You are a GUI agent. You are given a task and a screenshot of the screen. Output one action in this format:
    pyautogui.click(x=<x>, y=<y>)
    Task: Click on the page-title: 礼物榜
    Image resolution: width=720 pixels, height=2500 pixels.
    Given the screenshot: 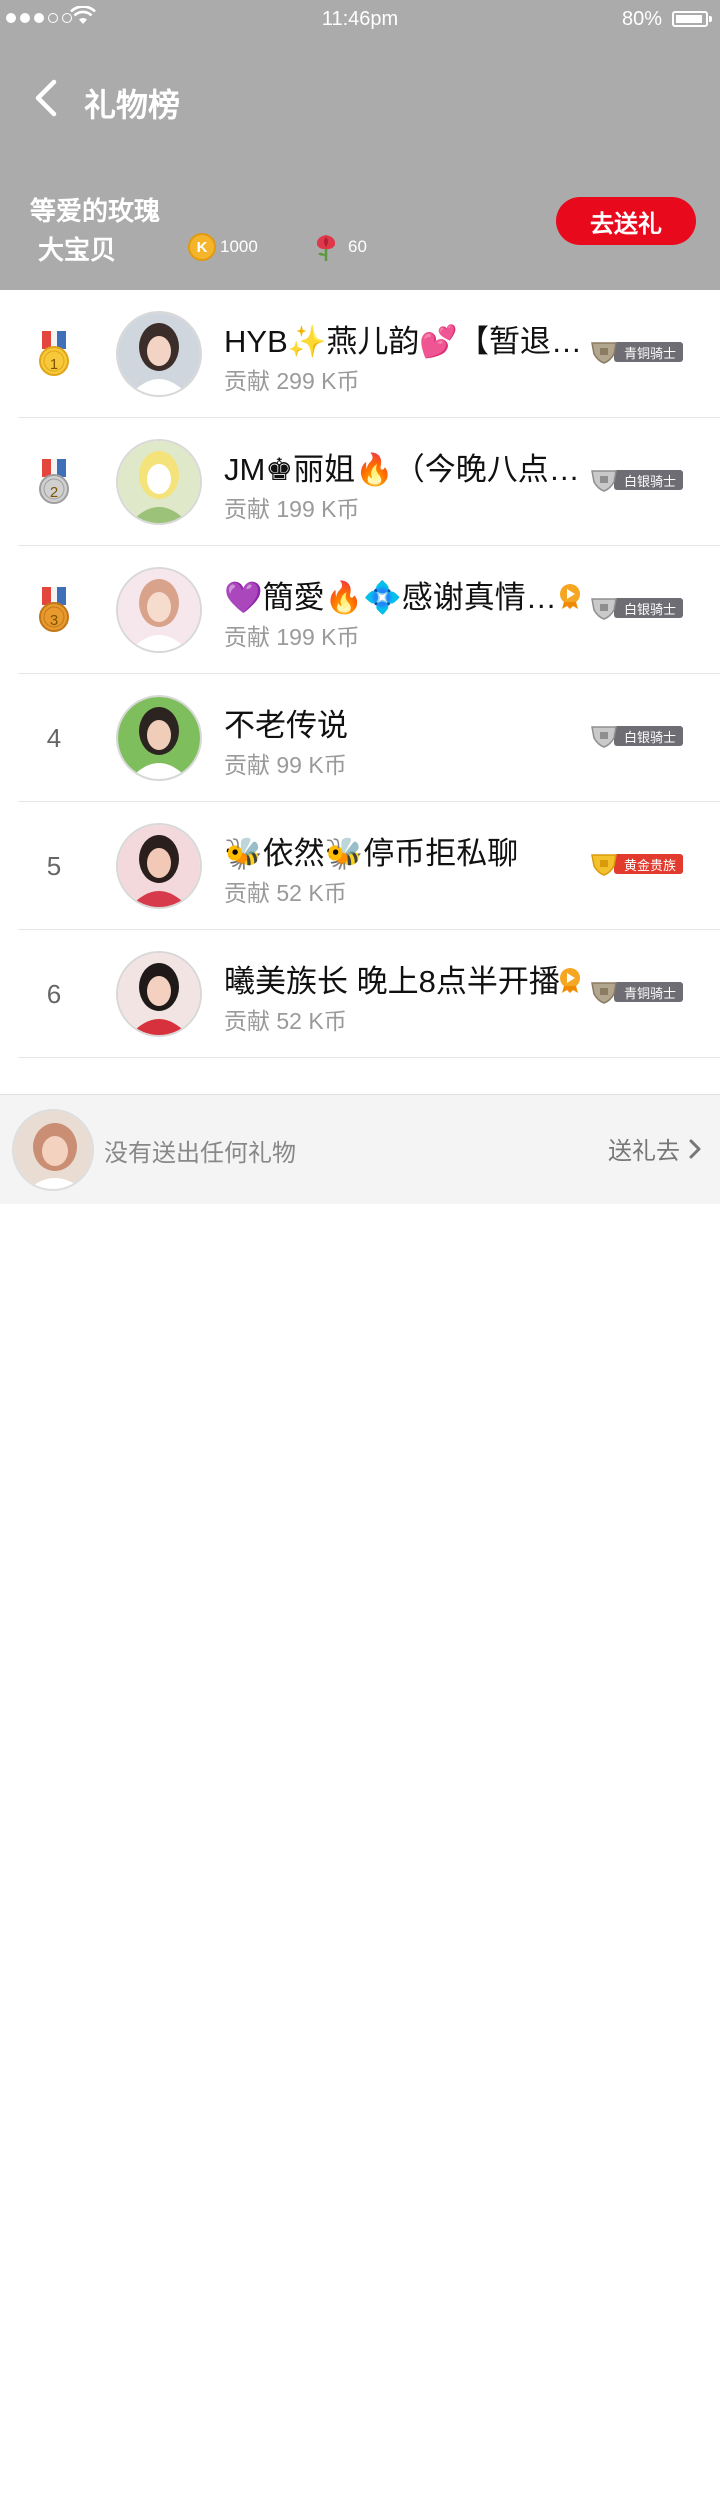 What is the action you would take?
    pyautogui.click(x=132, y=105)
    